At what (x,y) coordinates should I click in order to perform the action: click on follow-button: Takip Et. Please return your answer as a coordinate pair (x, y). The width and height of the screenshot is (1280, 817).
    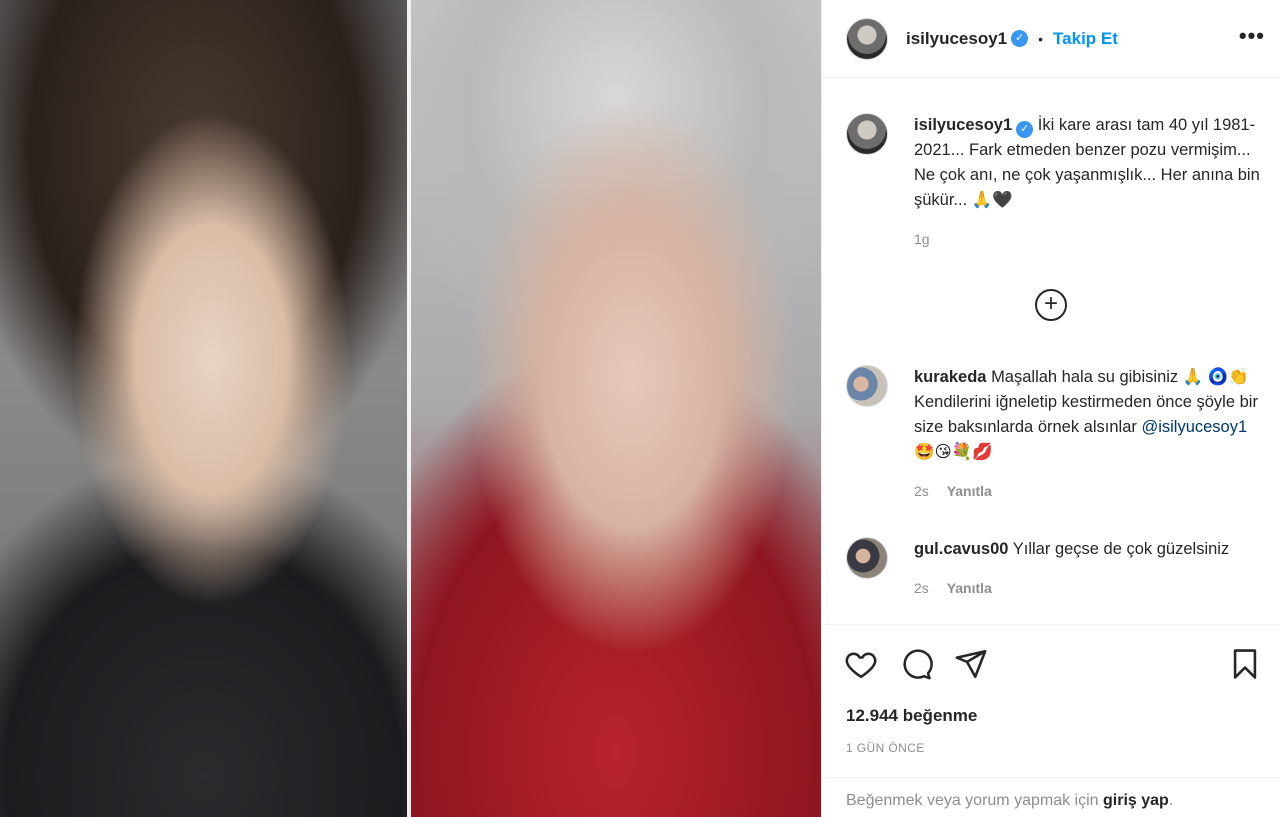
    Looking at the image, I should click on (1085, 39).